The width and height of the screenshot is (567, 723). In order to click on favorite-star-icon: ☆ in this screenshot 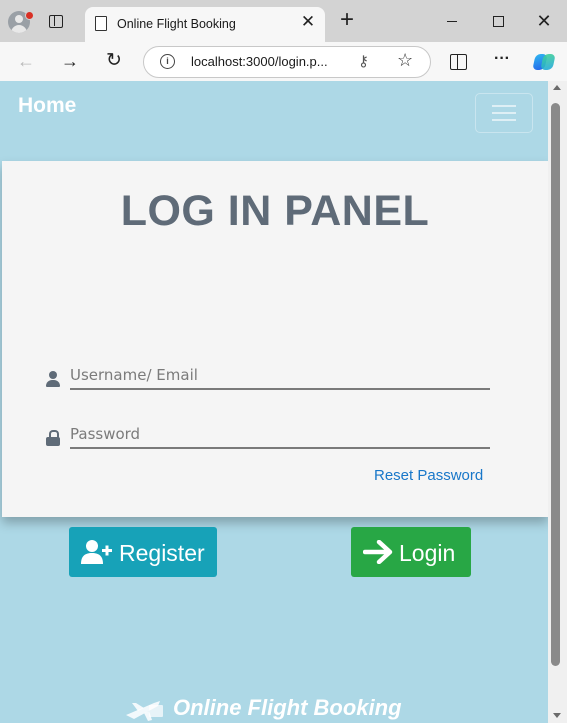, I will do `click(405, 60)`.